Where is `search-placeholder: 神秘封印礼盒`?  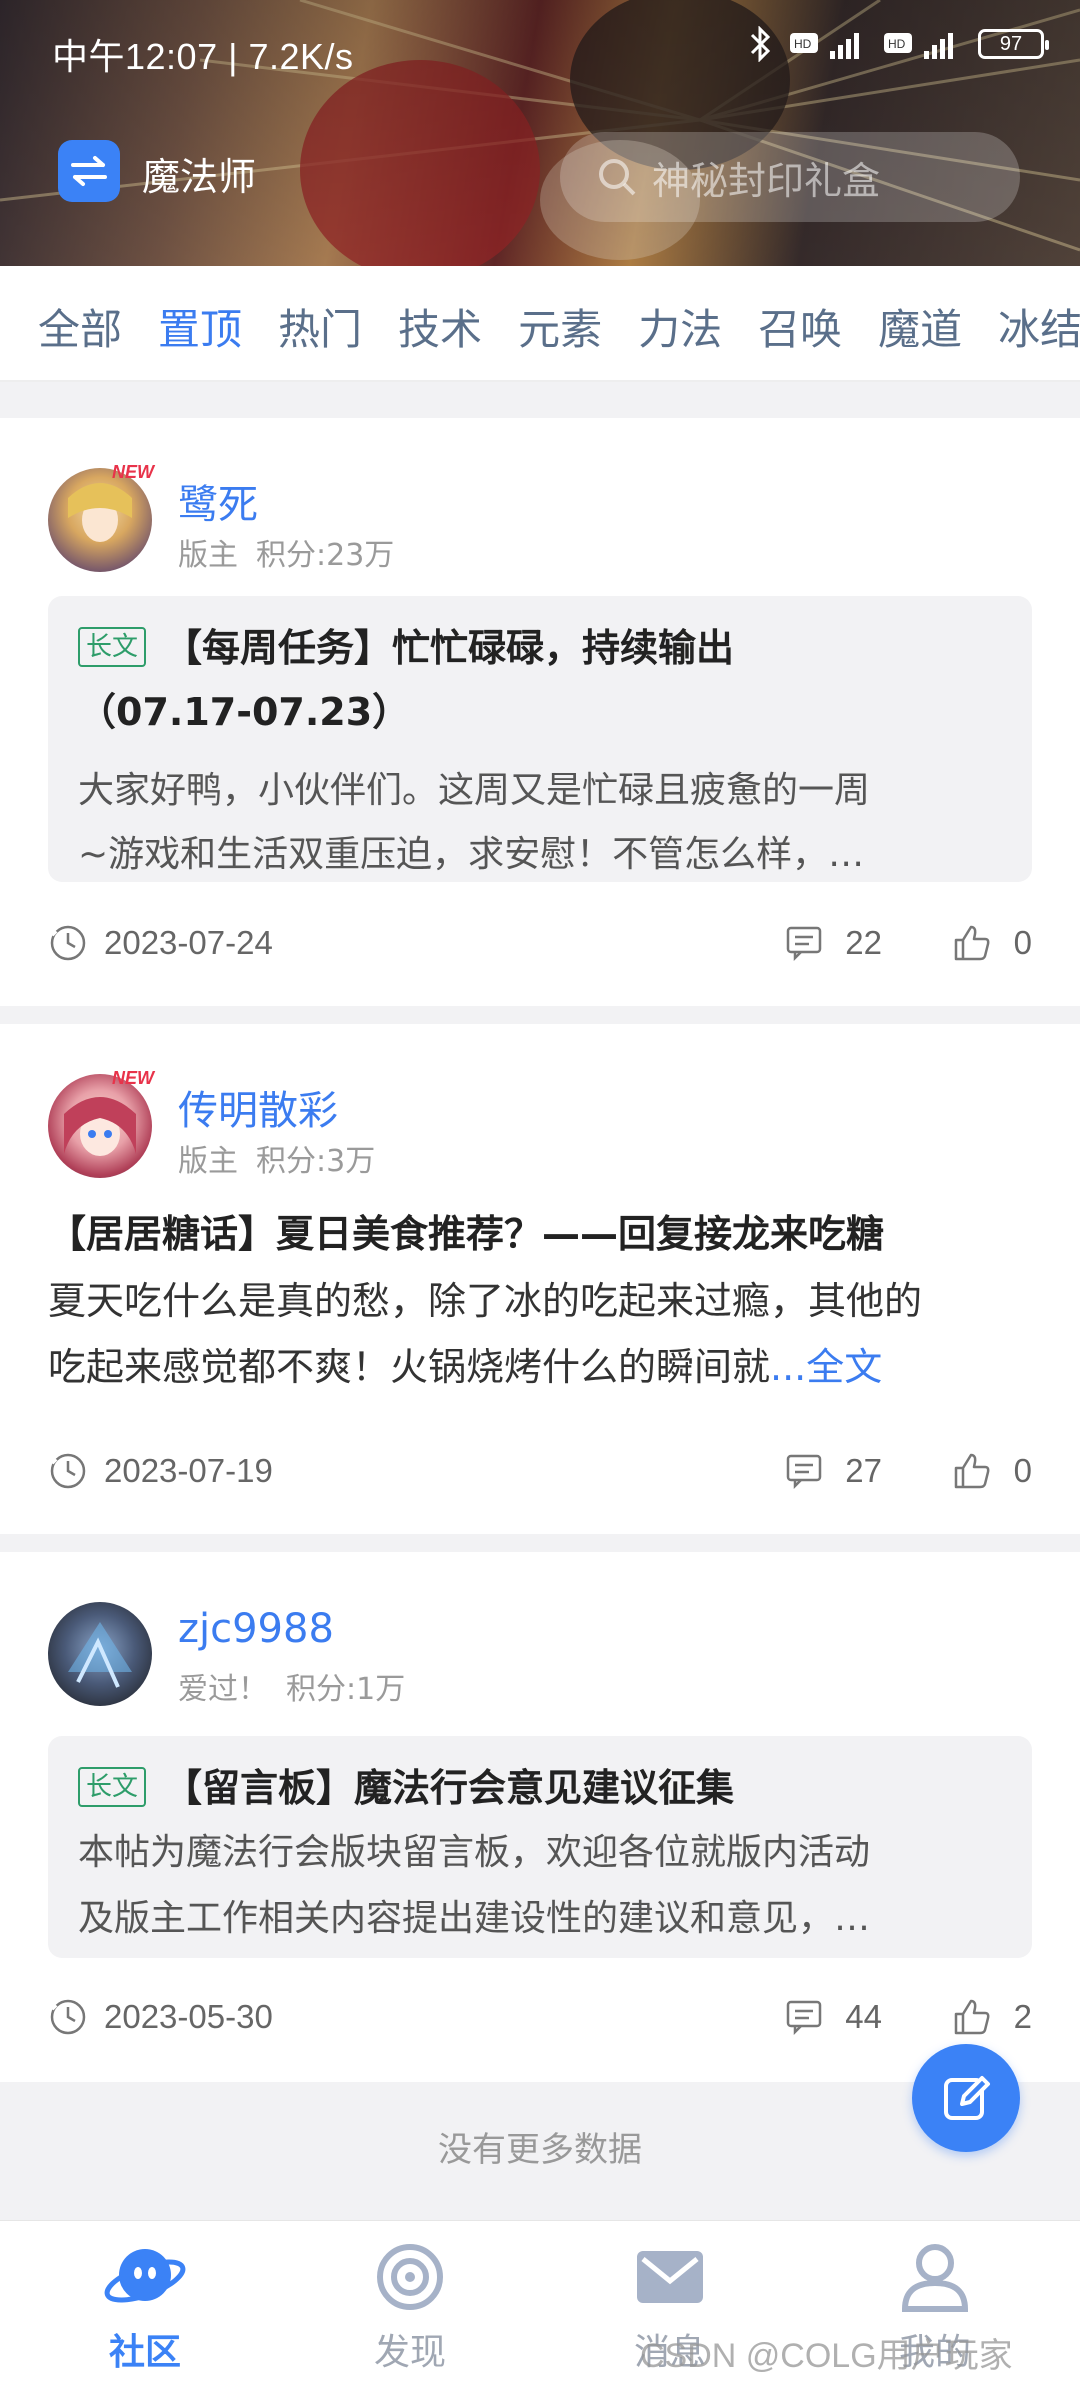
search-placeholder: 神秘封印礼盒 is located at coordinates (766, 180).